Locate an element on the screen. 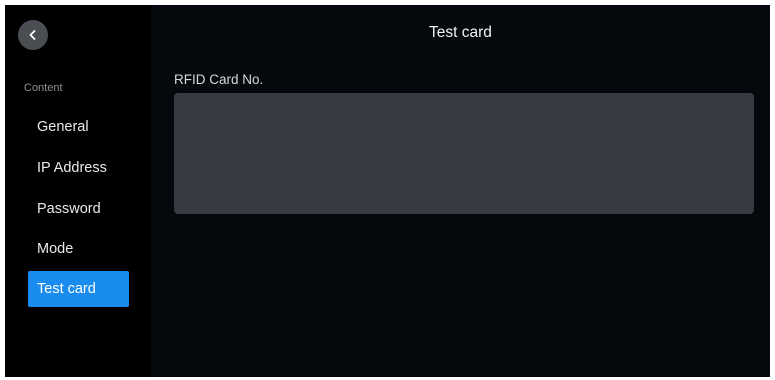 Image resolution: width=775 pixels, height=380 pixels. chevron-left-icon is located at coordinates (33, 35).